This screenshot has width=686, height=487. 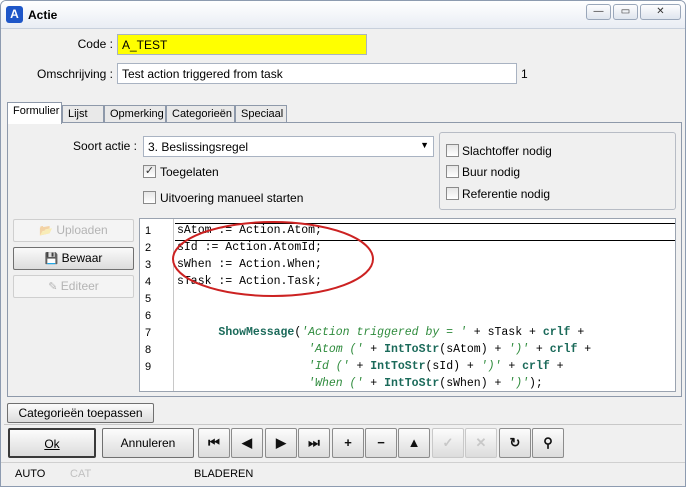 I want to click on referentie-checkbox, so click(x=452, y=193).